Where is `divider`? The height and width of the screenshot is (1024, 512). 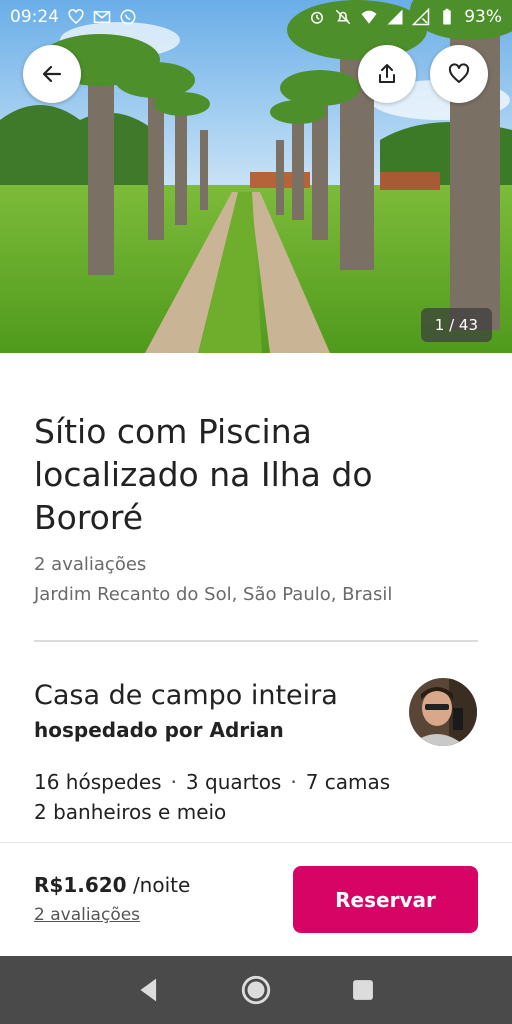
divider is located at coordinates (256, 641).